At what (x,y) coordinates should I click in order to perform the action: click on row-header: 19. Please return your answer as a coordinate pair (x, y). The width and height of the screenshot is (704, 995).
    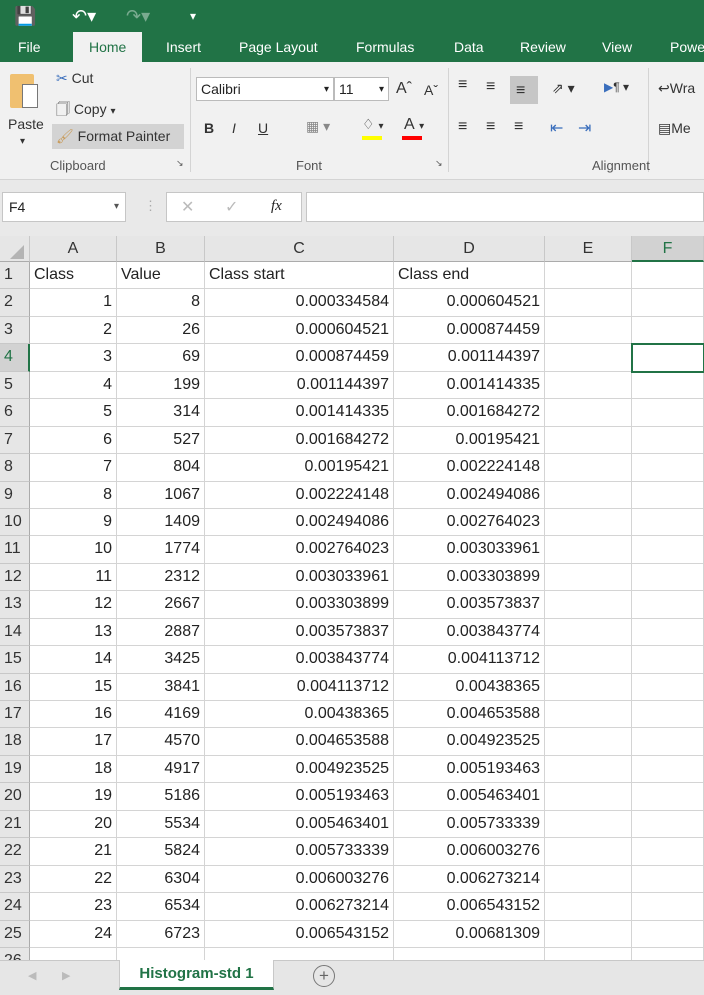
    Looking at the image, I should click on (15, 769).